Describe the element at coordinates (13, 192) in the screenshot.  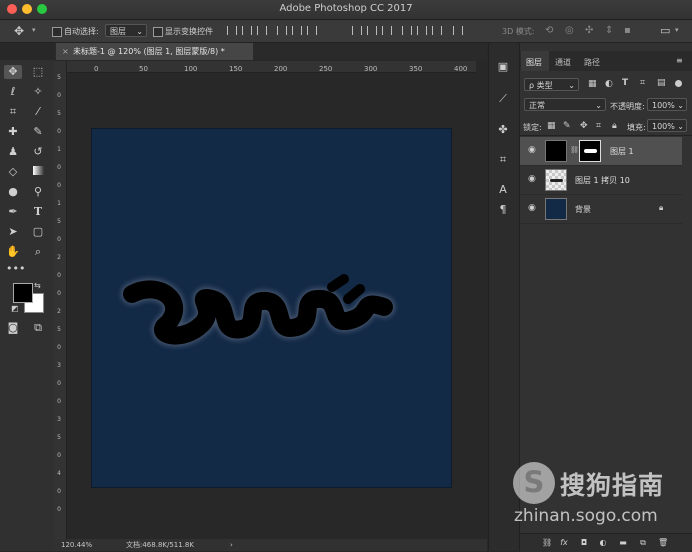
I see `blur-tool-icon: ●` at that location.